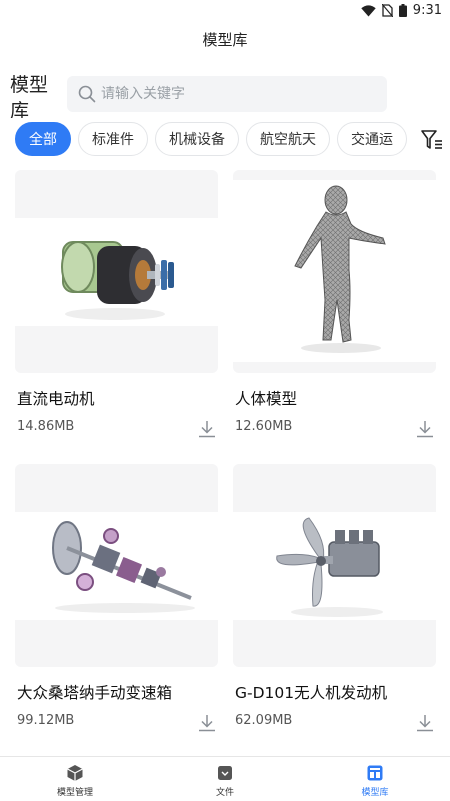 The image size is (450, 801). Describe the element at coordinates (387, 10) in the screenshot. I see `no-sim-icon` at that location.